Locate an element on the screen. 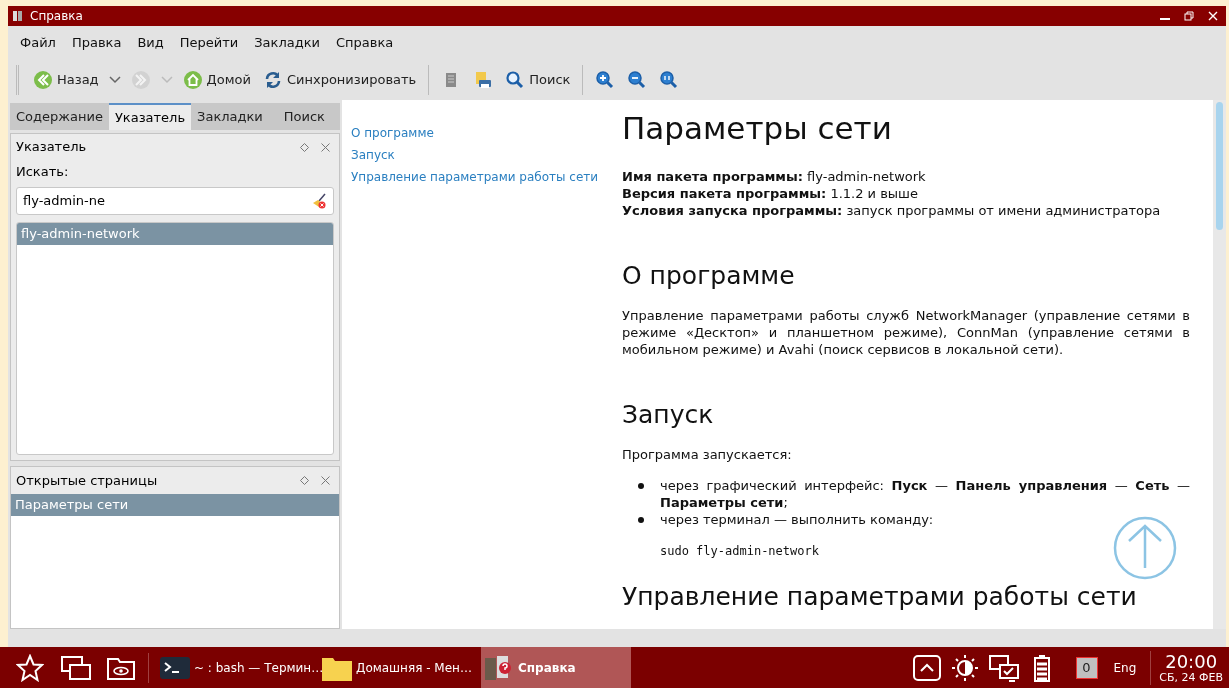 Image resolution: width=1229 pixels, height=688 pixels. zoom-in-icon is located at coordinates (605, 80).